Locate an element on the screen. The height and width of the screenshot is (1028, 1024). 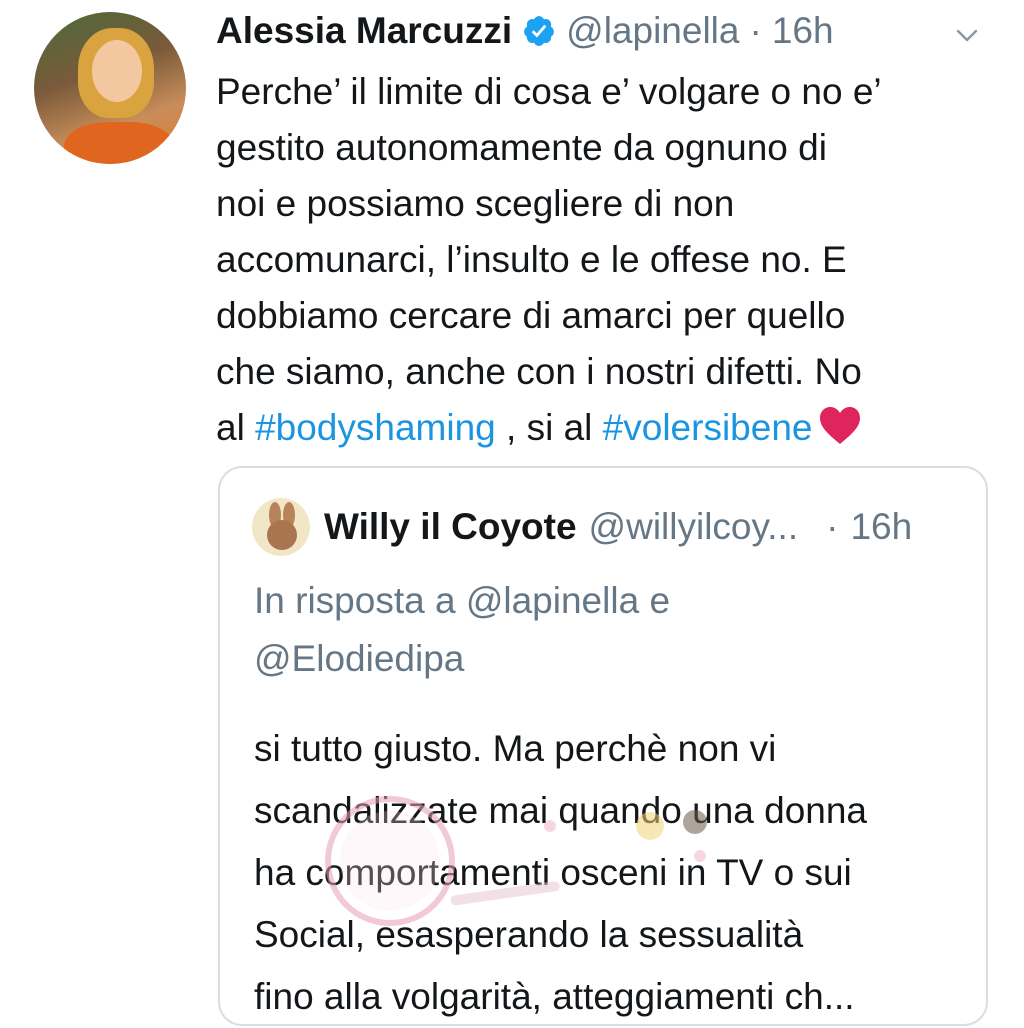
quoted-line: Social, esasperando la sessualità is located at coordinates (529, 934).